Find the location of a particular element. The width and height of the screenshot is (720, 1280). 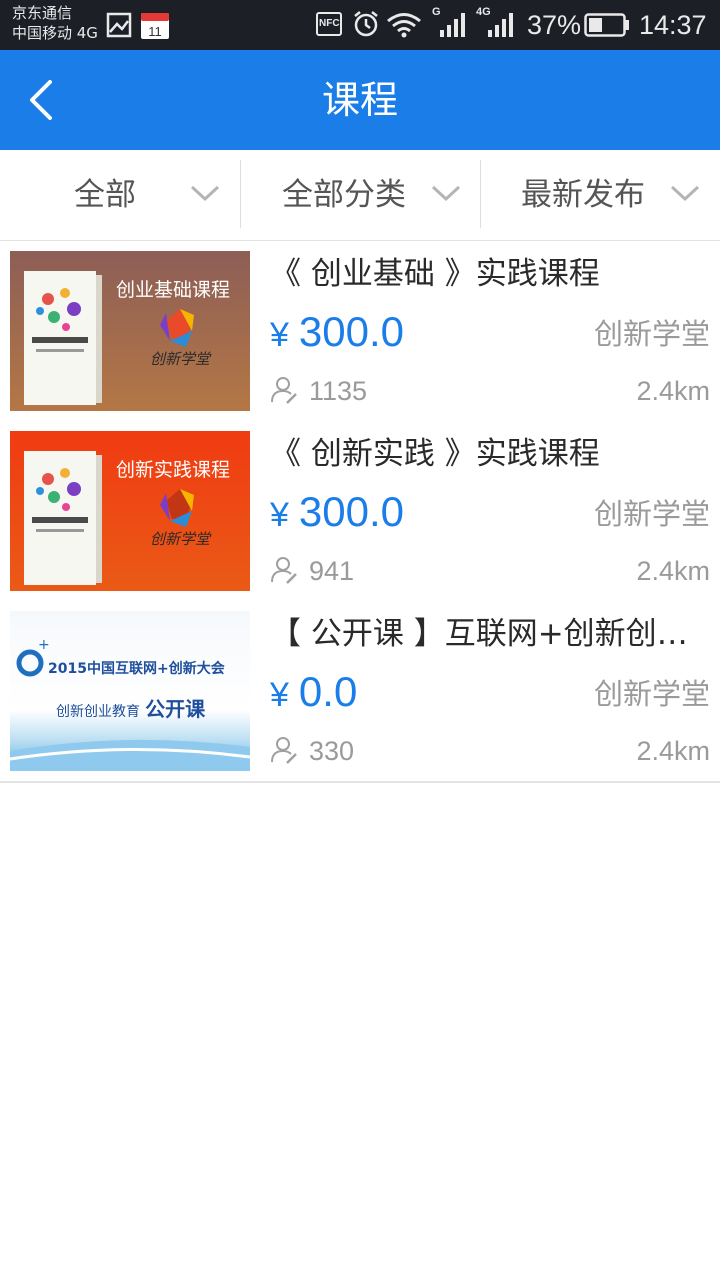

page-title: 课程 is located at coordinates (359, 100).